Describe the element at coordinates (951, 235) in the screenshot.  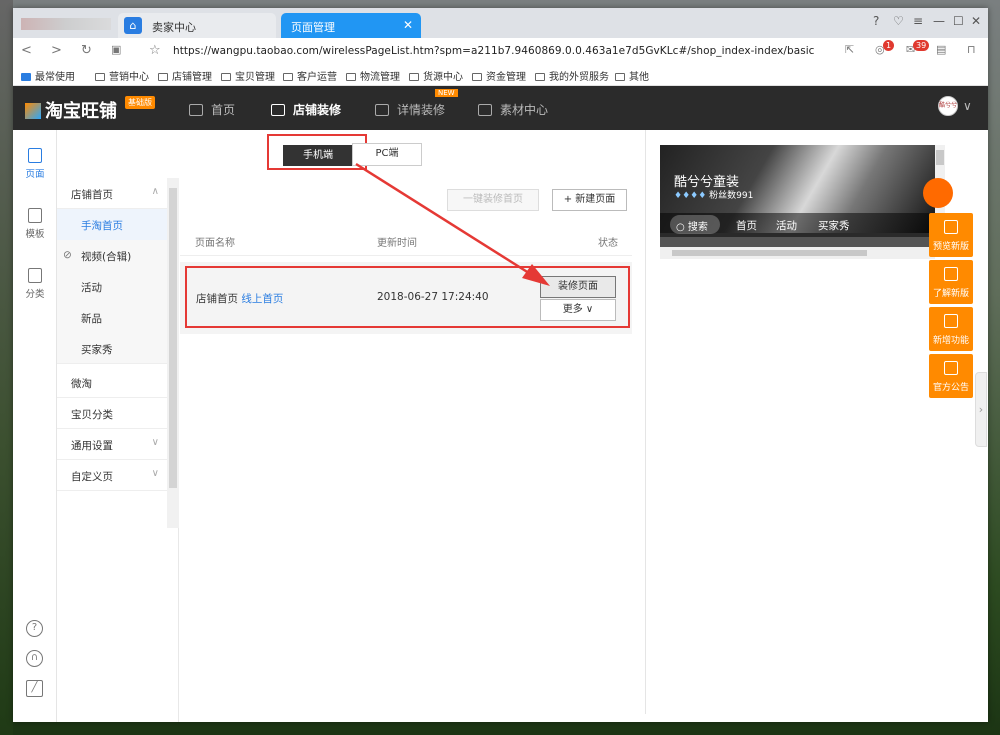
I see `preview-new-button: 预览新版` at that location.